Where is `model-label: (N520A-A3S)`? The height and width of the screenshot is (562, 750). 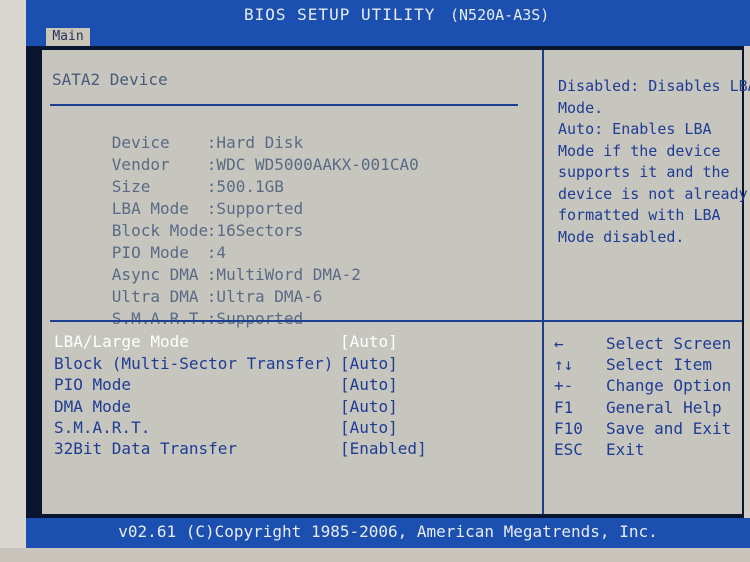
model-label: (N520A-A3S) is located at coordinates (500, 15).